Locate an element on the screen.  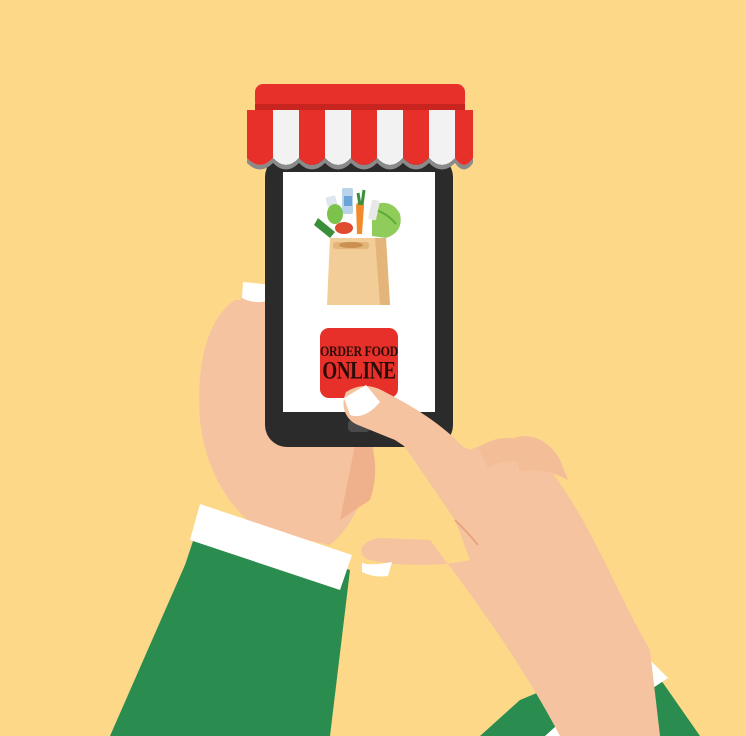
order-food-online-button: ORDER FOOD ONLINE is located at coordinates (359, 363).